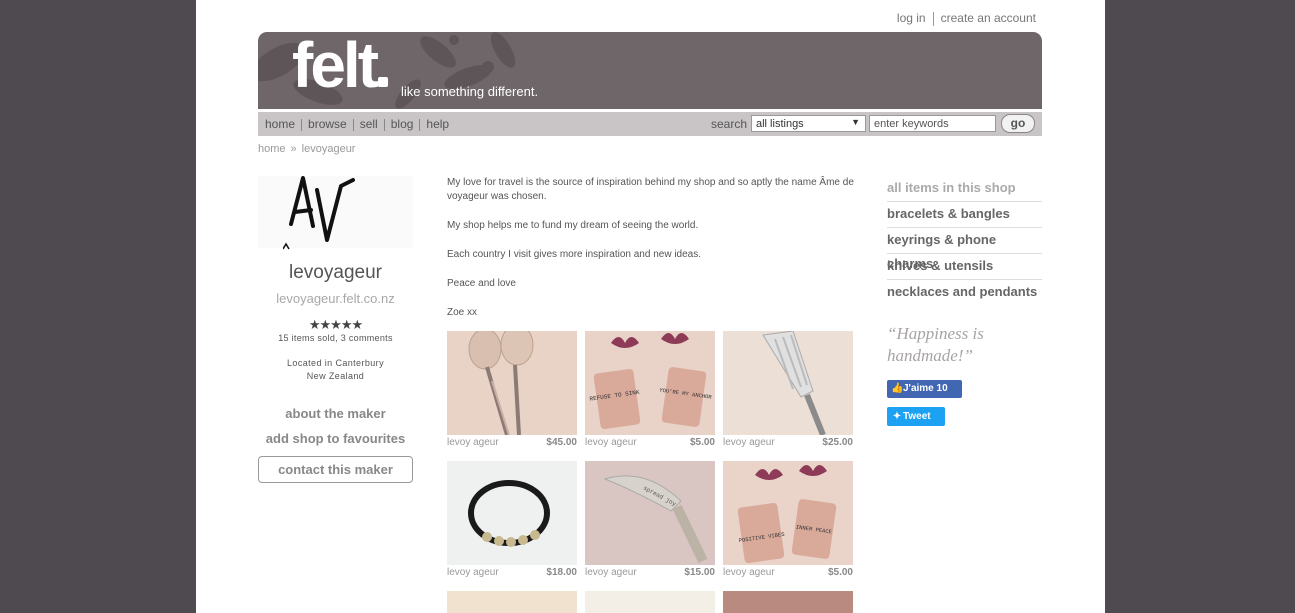 Image resolution: width=1295 pixels, height=613 pixels. I want to click on listing-price: $18.00, so click(561, 572).